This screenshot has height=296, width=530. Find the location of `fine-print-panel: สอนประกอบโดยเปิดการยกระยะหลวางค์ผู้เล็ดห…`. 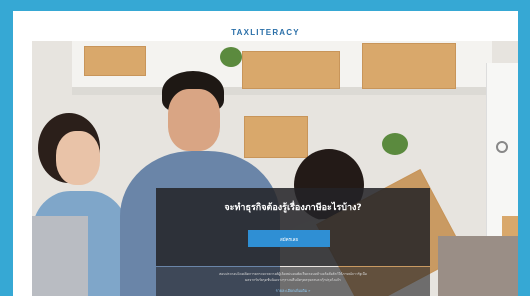

fine-print-panel: สอนประกอบโดยเปิดการยกระยะหลวางค์ผู้เล็ดห… is located at coordinates (293, 281).